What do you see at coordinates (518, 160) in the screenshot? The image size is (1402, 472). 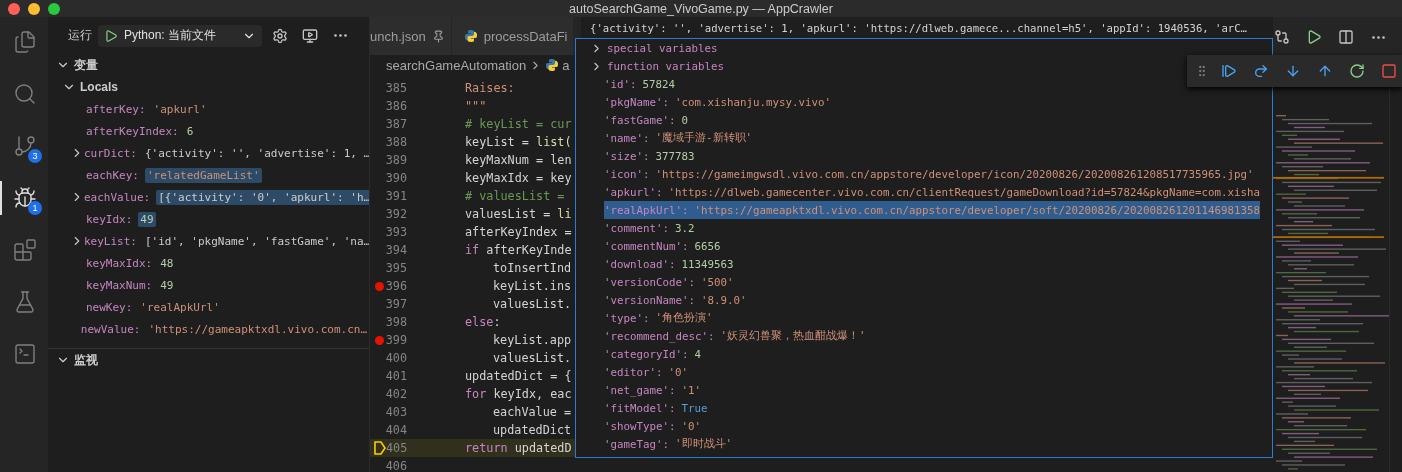 I see `code-line: keyMaxNum = len` at bounding box center [518, 160].